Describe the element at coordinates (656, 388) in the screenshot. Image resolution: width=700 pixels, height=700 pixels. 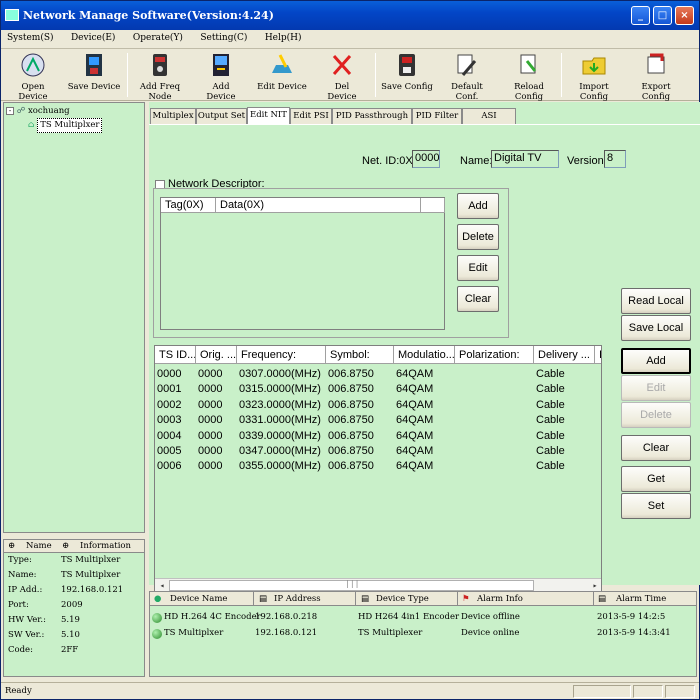
I see `edit-ts-button: Edit` at that location.